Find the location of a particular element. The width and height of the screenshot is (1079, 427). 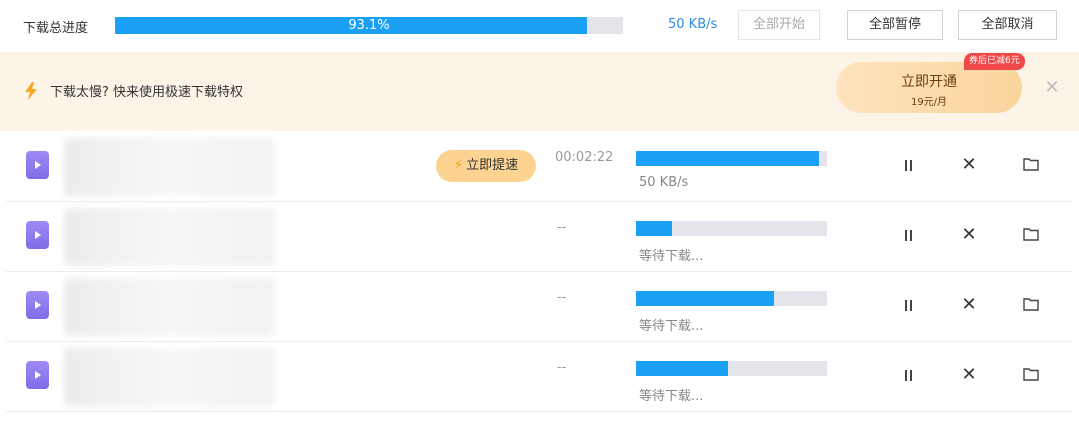

download-progress-bar-header: 下载总进度 93.1% 50 KB/s 全部开始 全部暂停 全部取消 is located at coordinates (539, 26).